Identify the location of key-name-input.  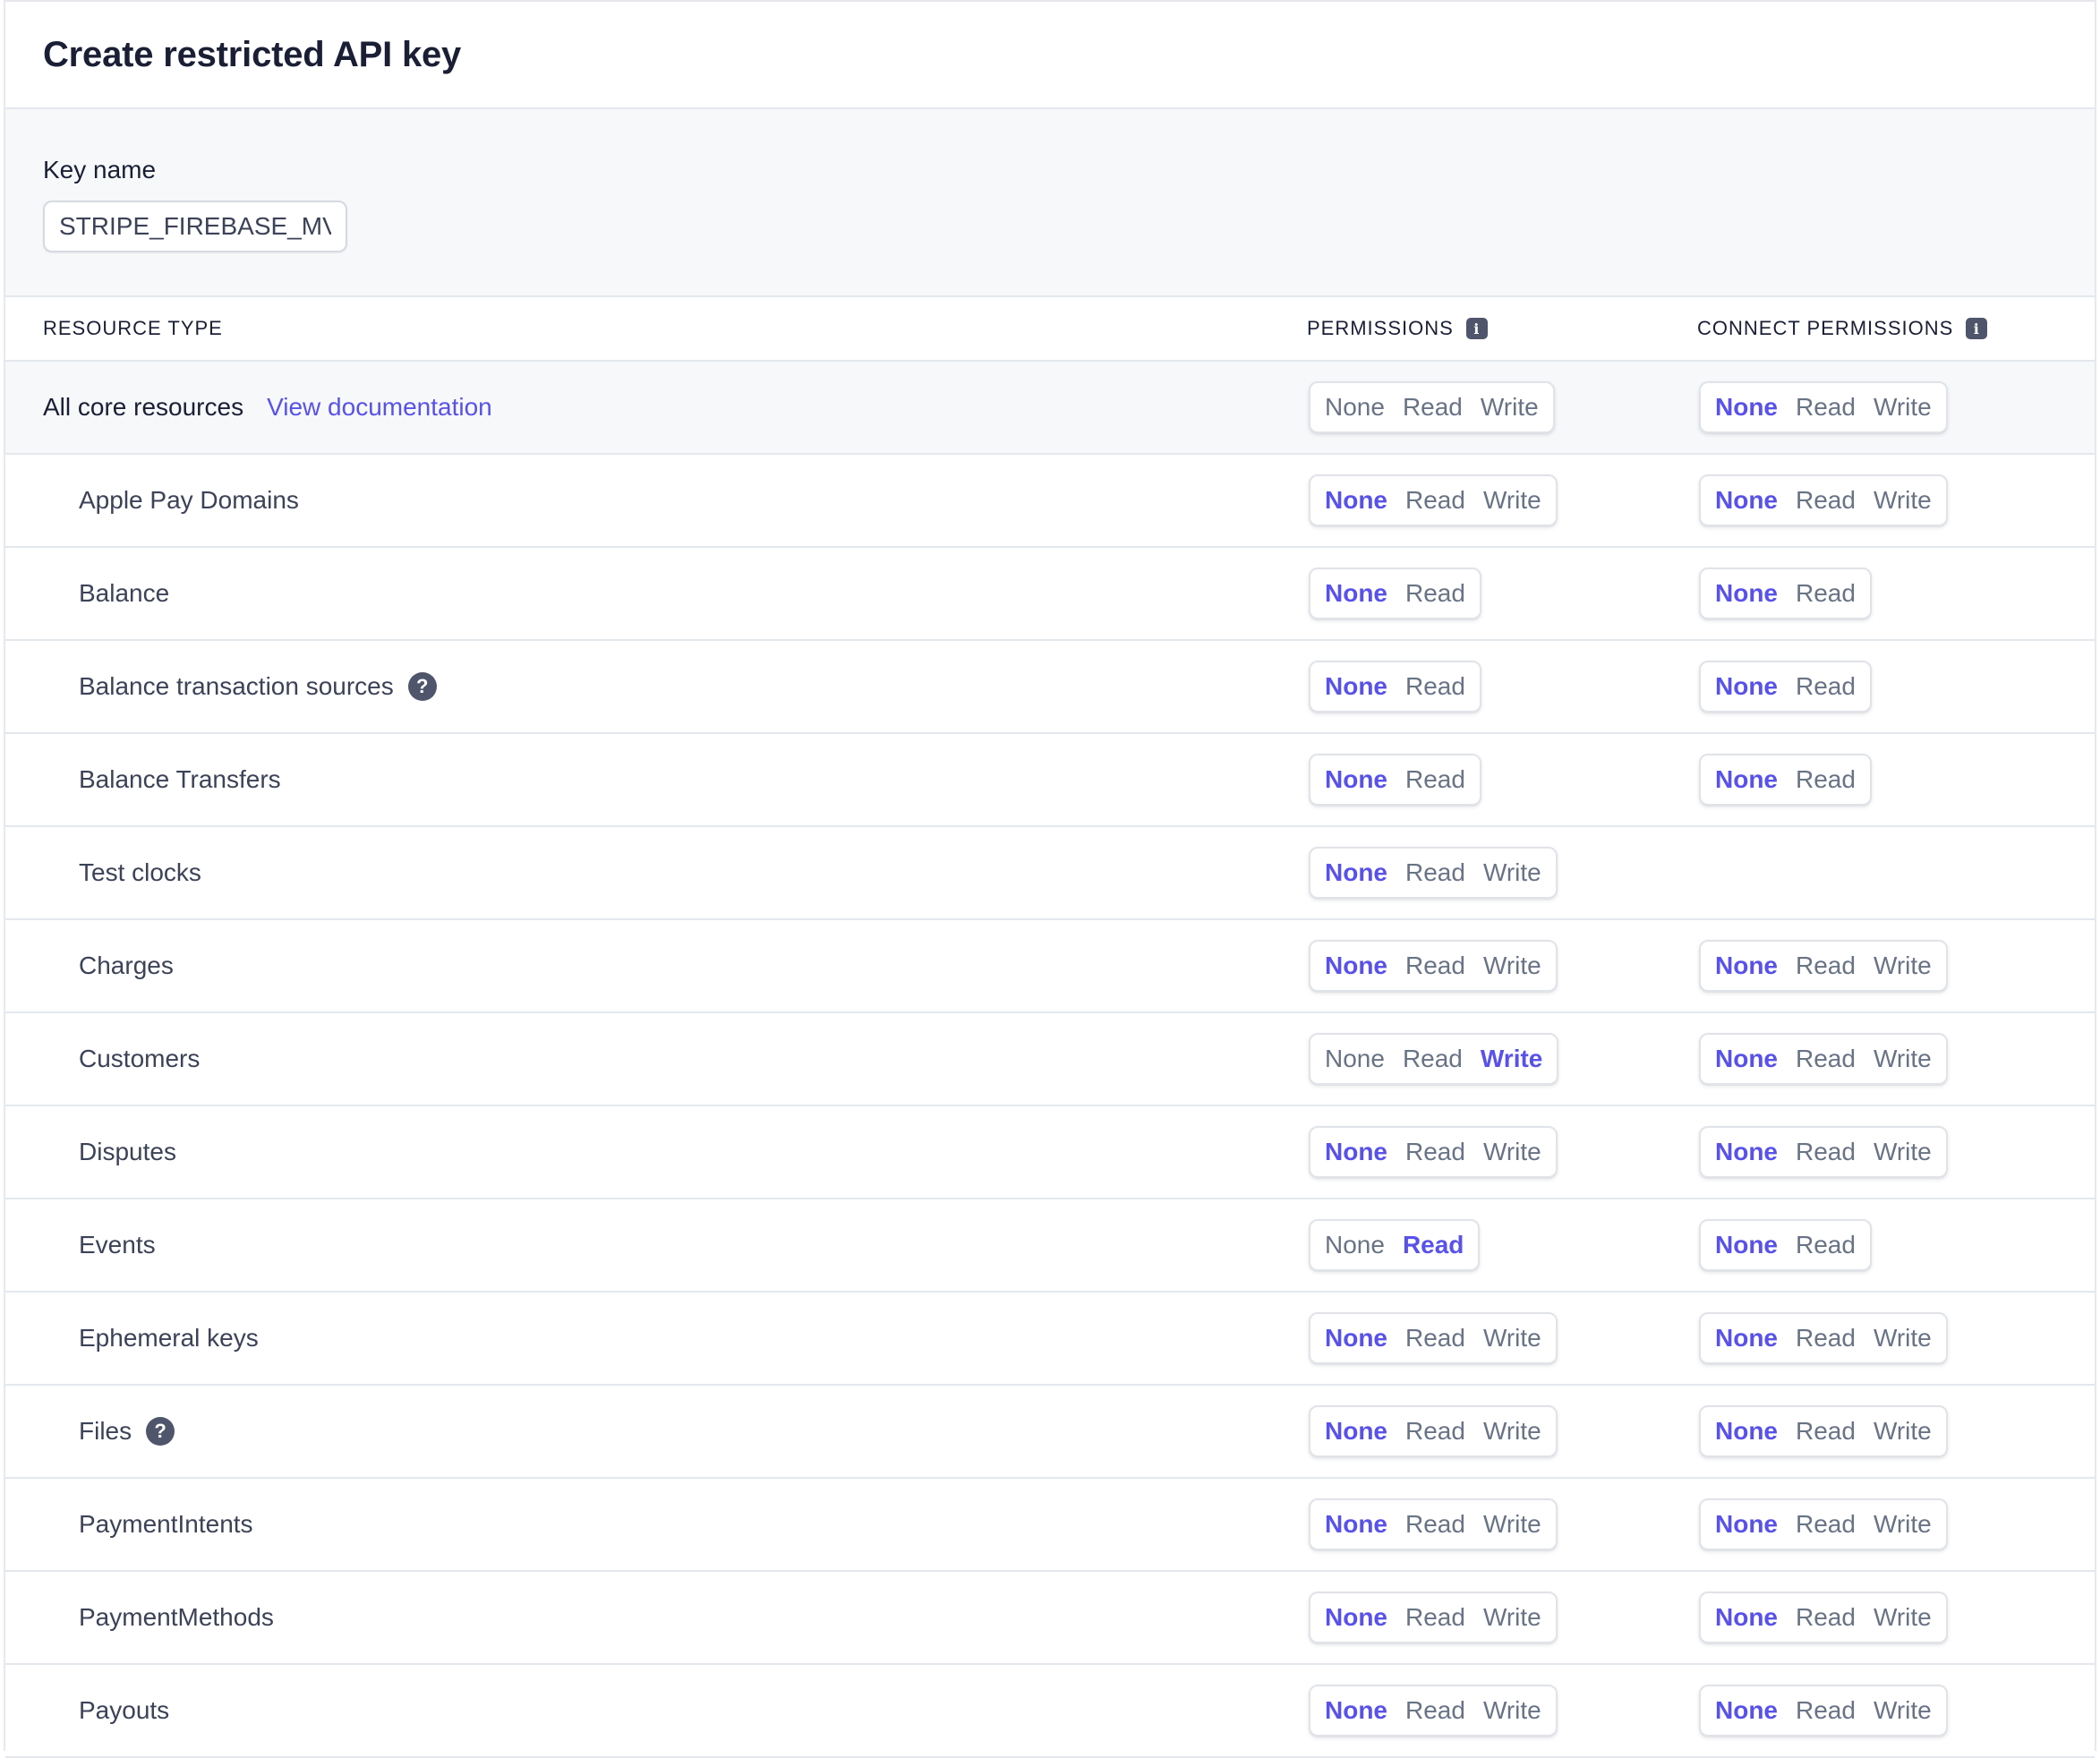
(195, 226).